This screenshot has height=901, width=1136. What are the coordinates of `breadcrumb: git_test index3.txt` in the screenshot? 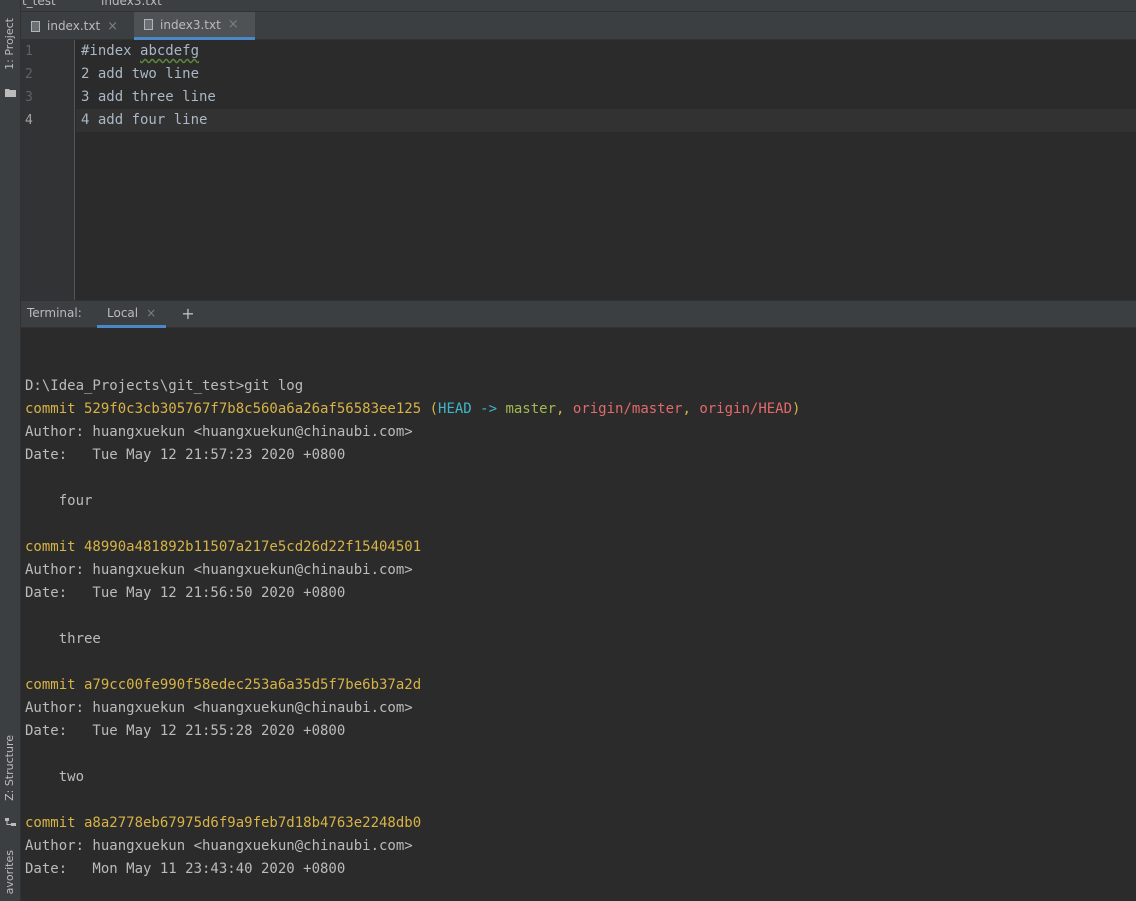 It's located at (578, 6).